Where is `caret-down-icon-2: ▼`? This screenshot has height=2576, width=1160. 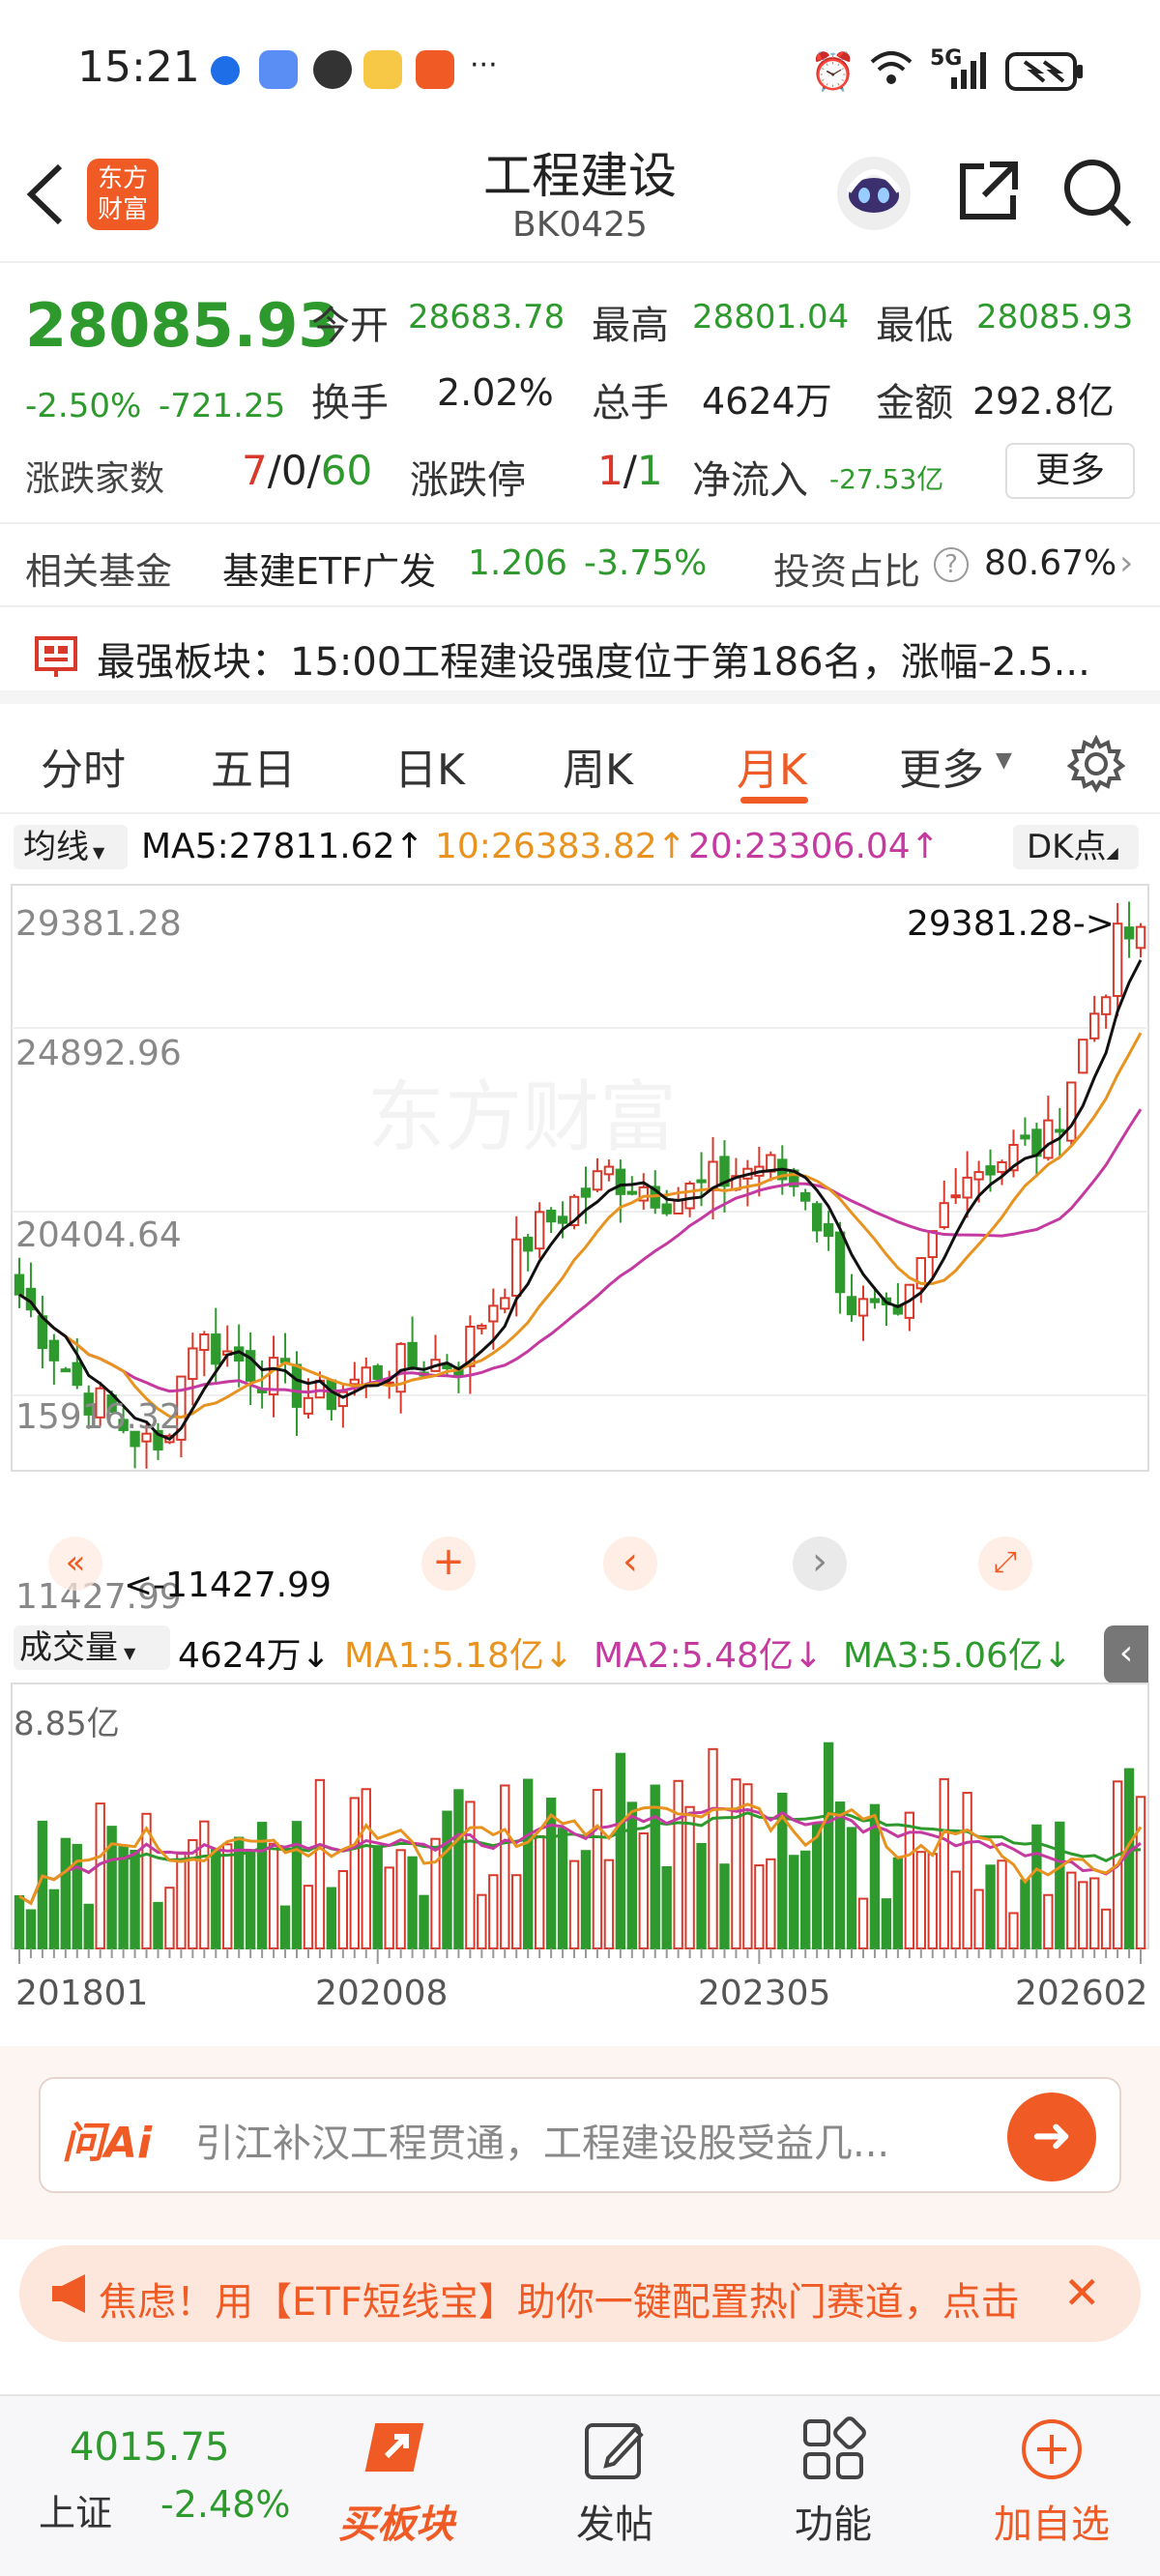 caret-down-icon-2: ▼ is located at coordinates (130, 1653).